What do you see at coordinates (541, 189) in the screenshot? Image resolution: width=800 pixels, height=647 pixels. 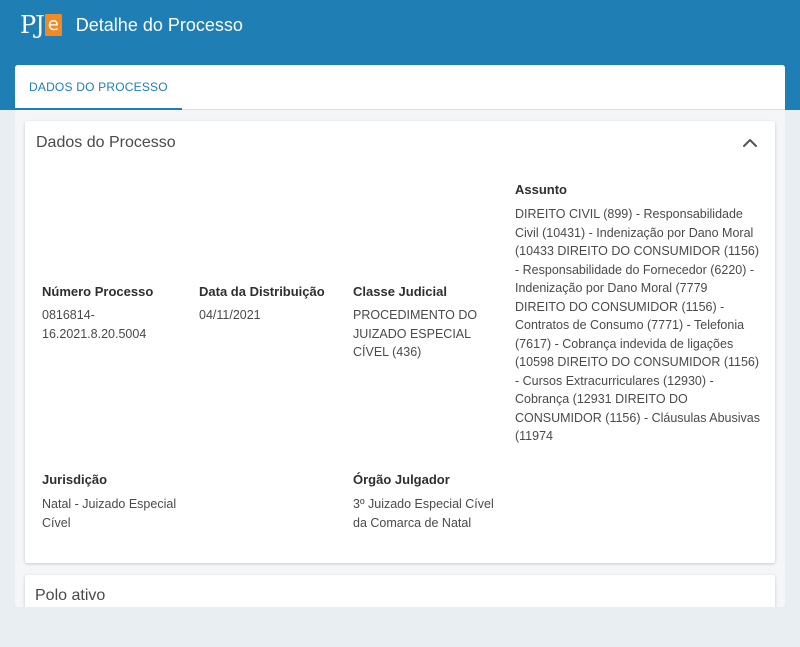 I see `assunto-label: Assunto` at bounding box center [541, 189].